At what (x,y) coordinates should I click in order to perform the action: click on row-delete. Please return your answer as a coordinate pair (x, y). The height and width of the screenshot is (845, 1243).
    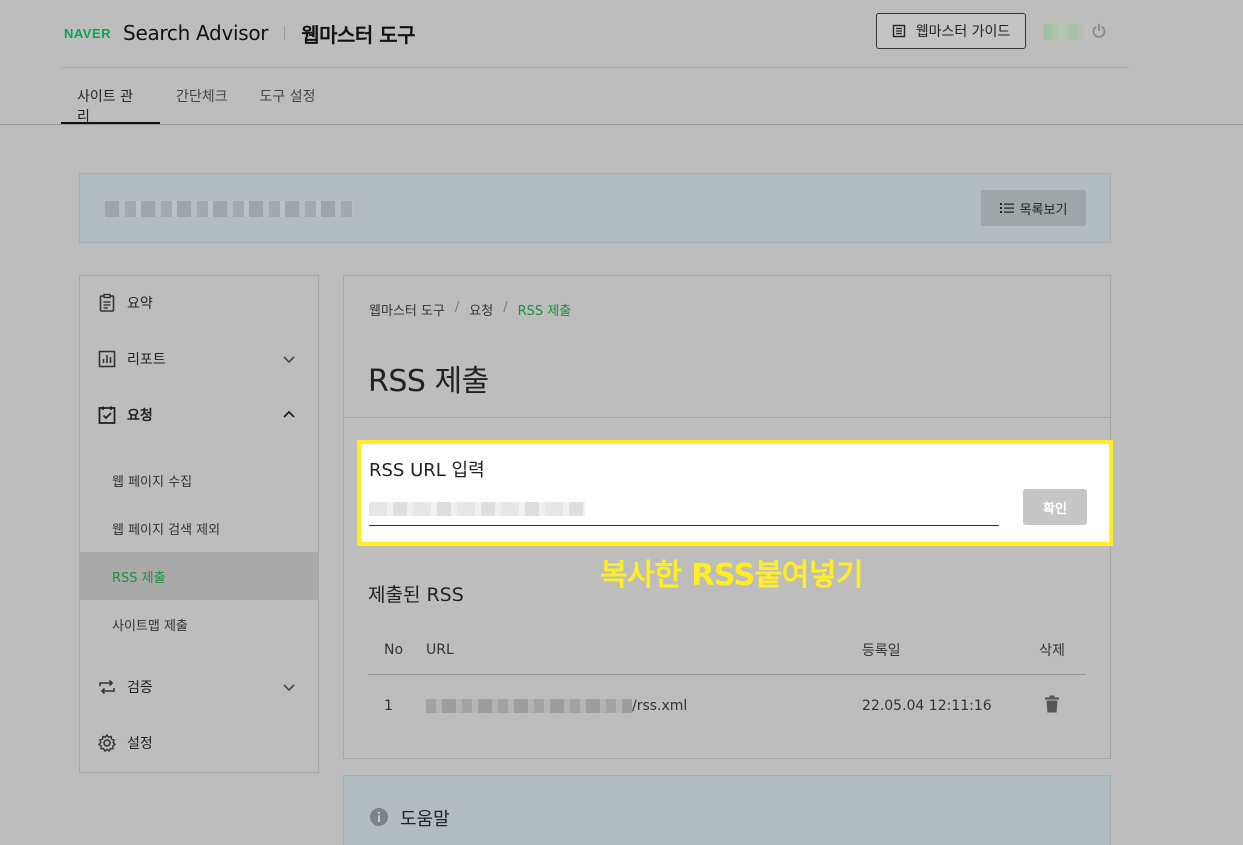
    Looking at the image, I should click on (1057, 706).